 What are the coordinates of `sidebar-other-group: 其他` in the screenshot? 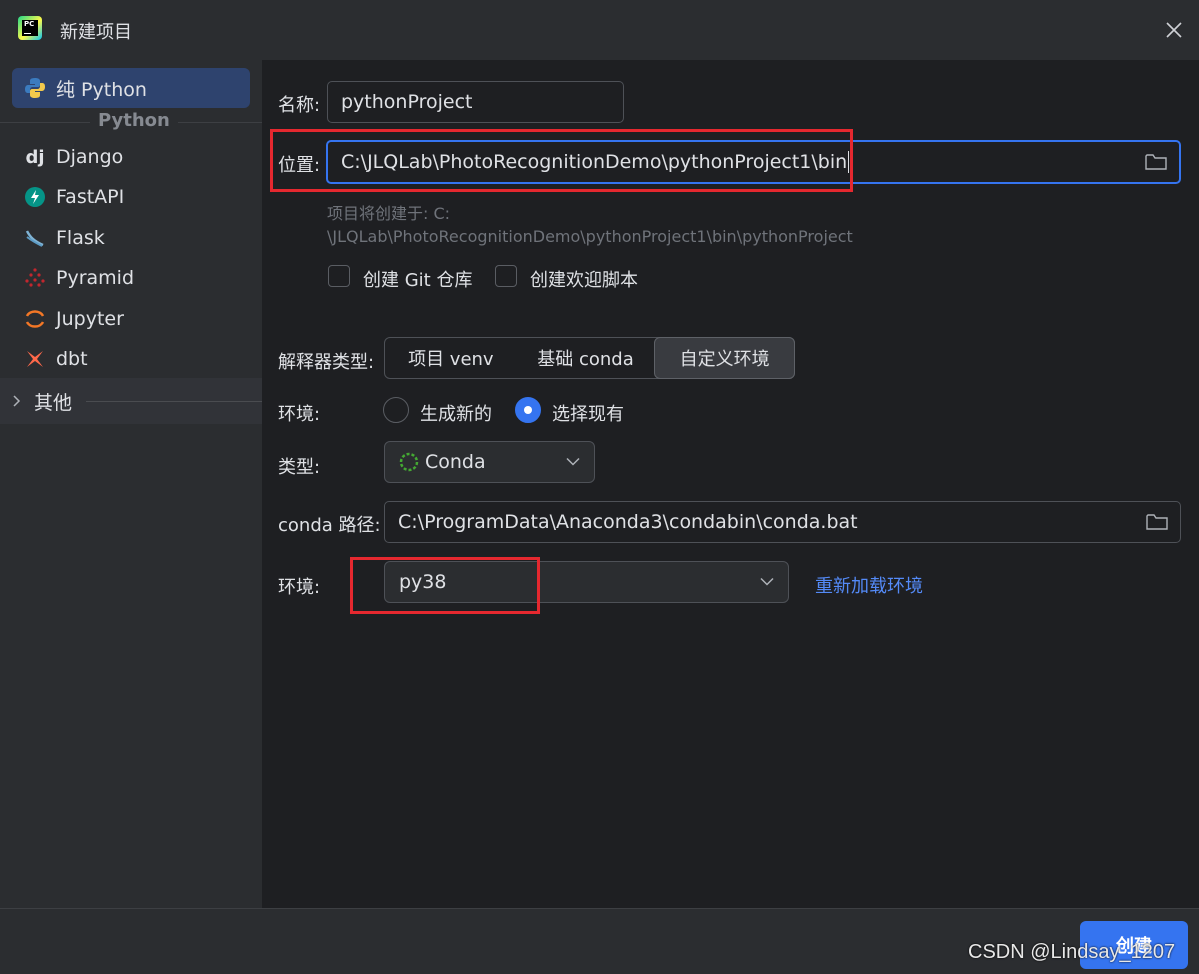 It's located at (131, 401).